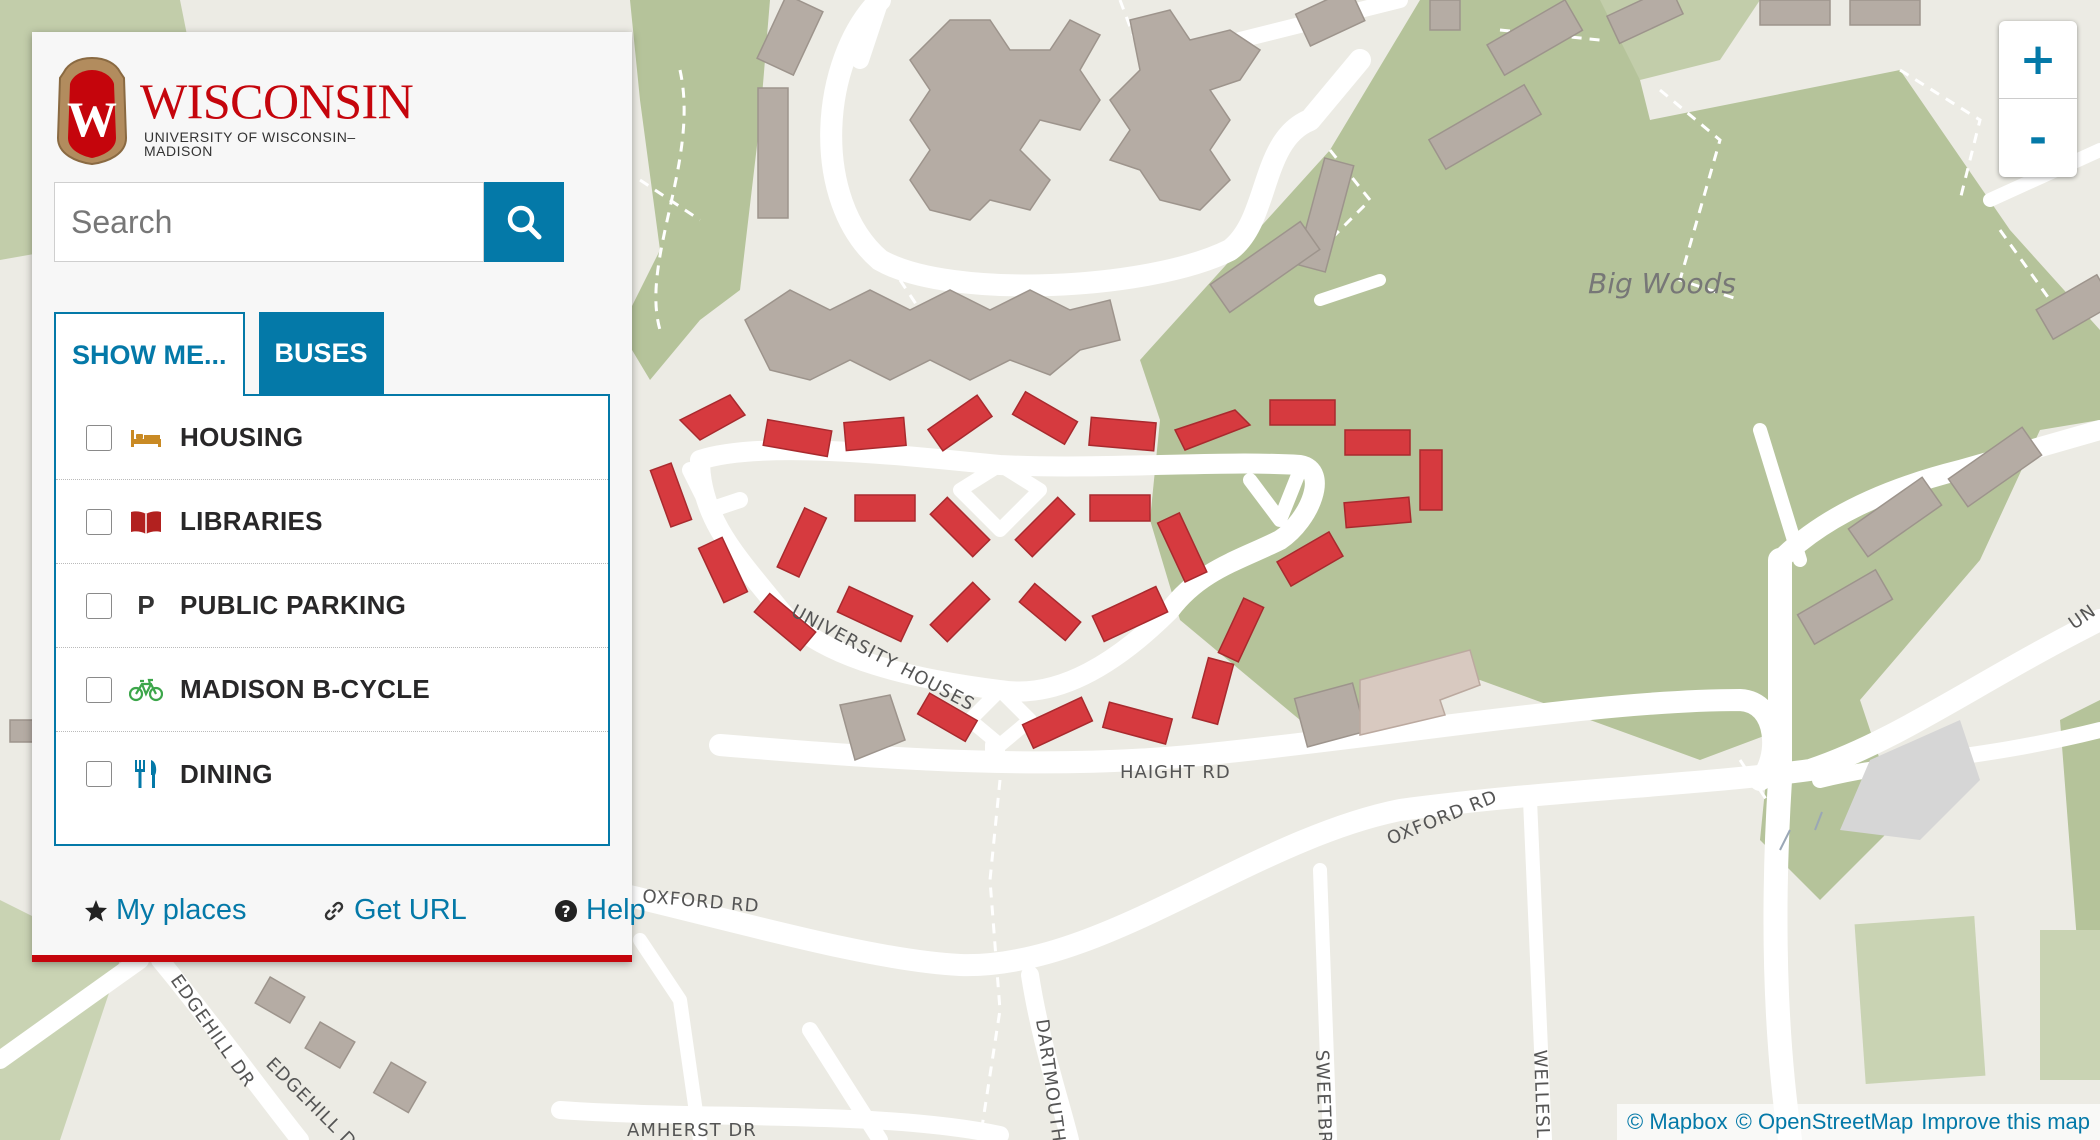 The image size is (2100, 1140). What do you see at coordinates (277, 101) in the screenshot?
I see `logo-wordmark: WISCONSIN` at bounding box center [277, 101].